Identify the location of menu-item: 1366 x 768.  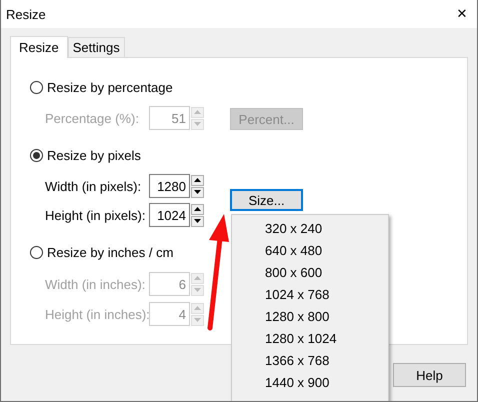
(310, 361).